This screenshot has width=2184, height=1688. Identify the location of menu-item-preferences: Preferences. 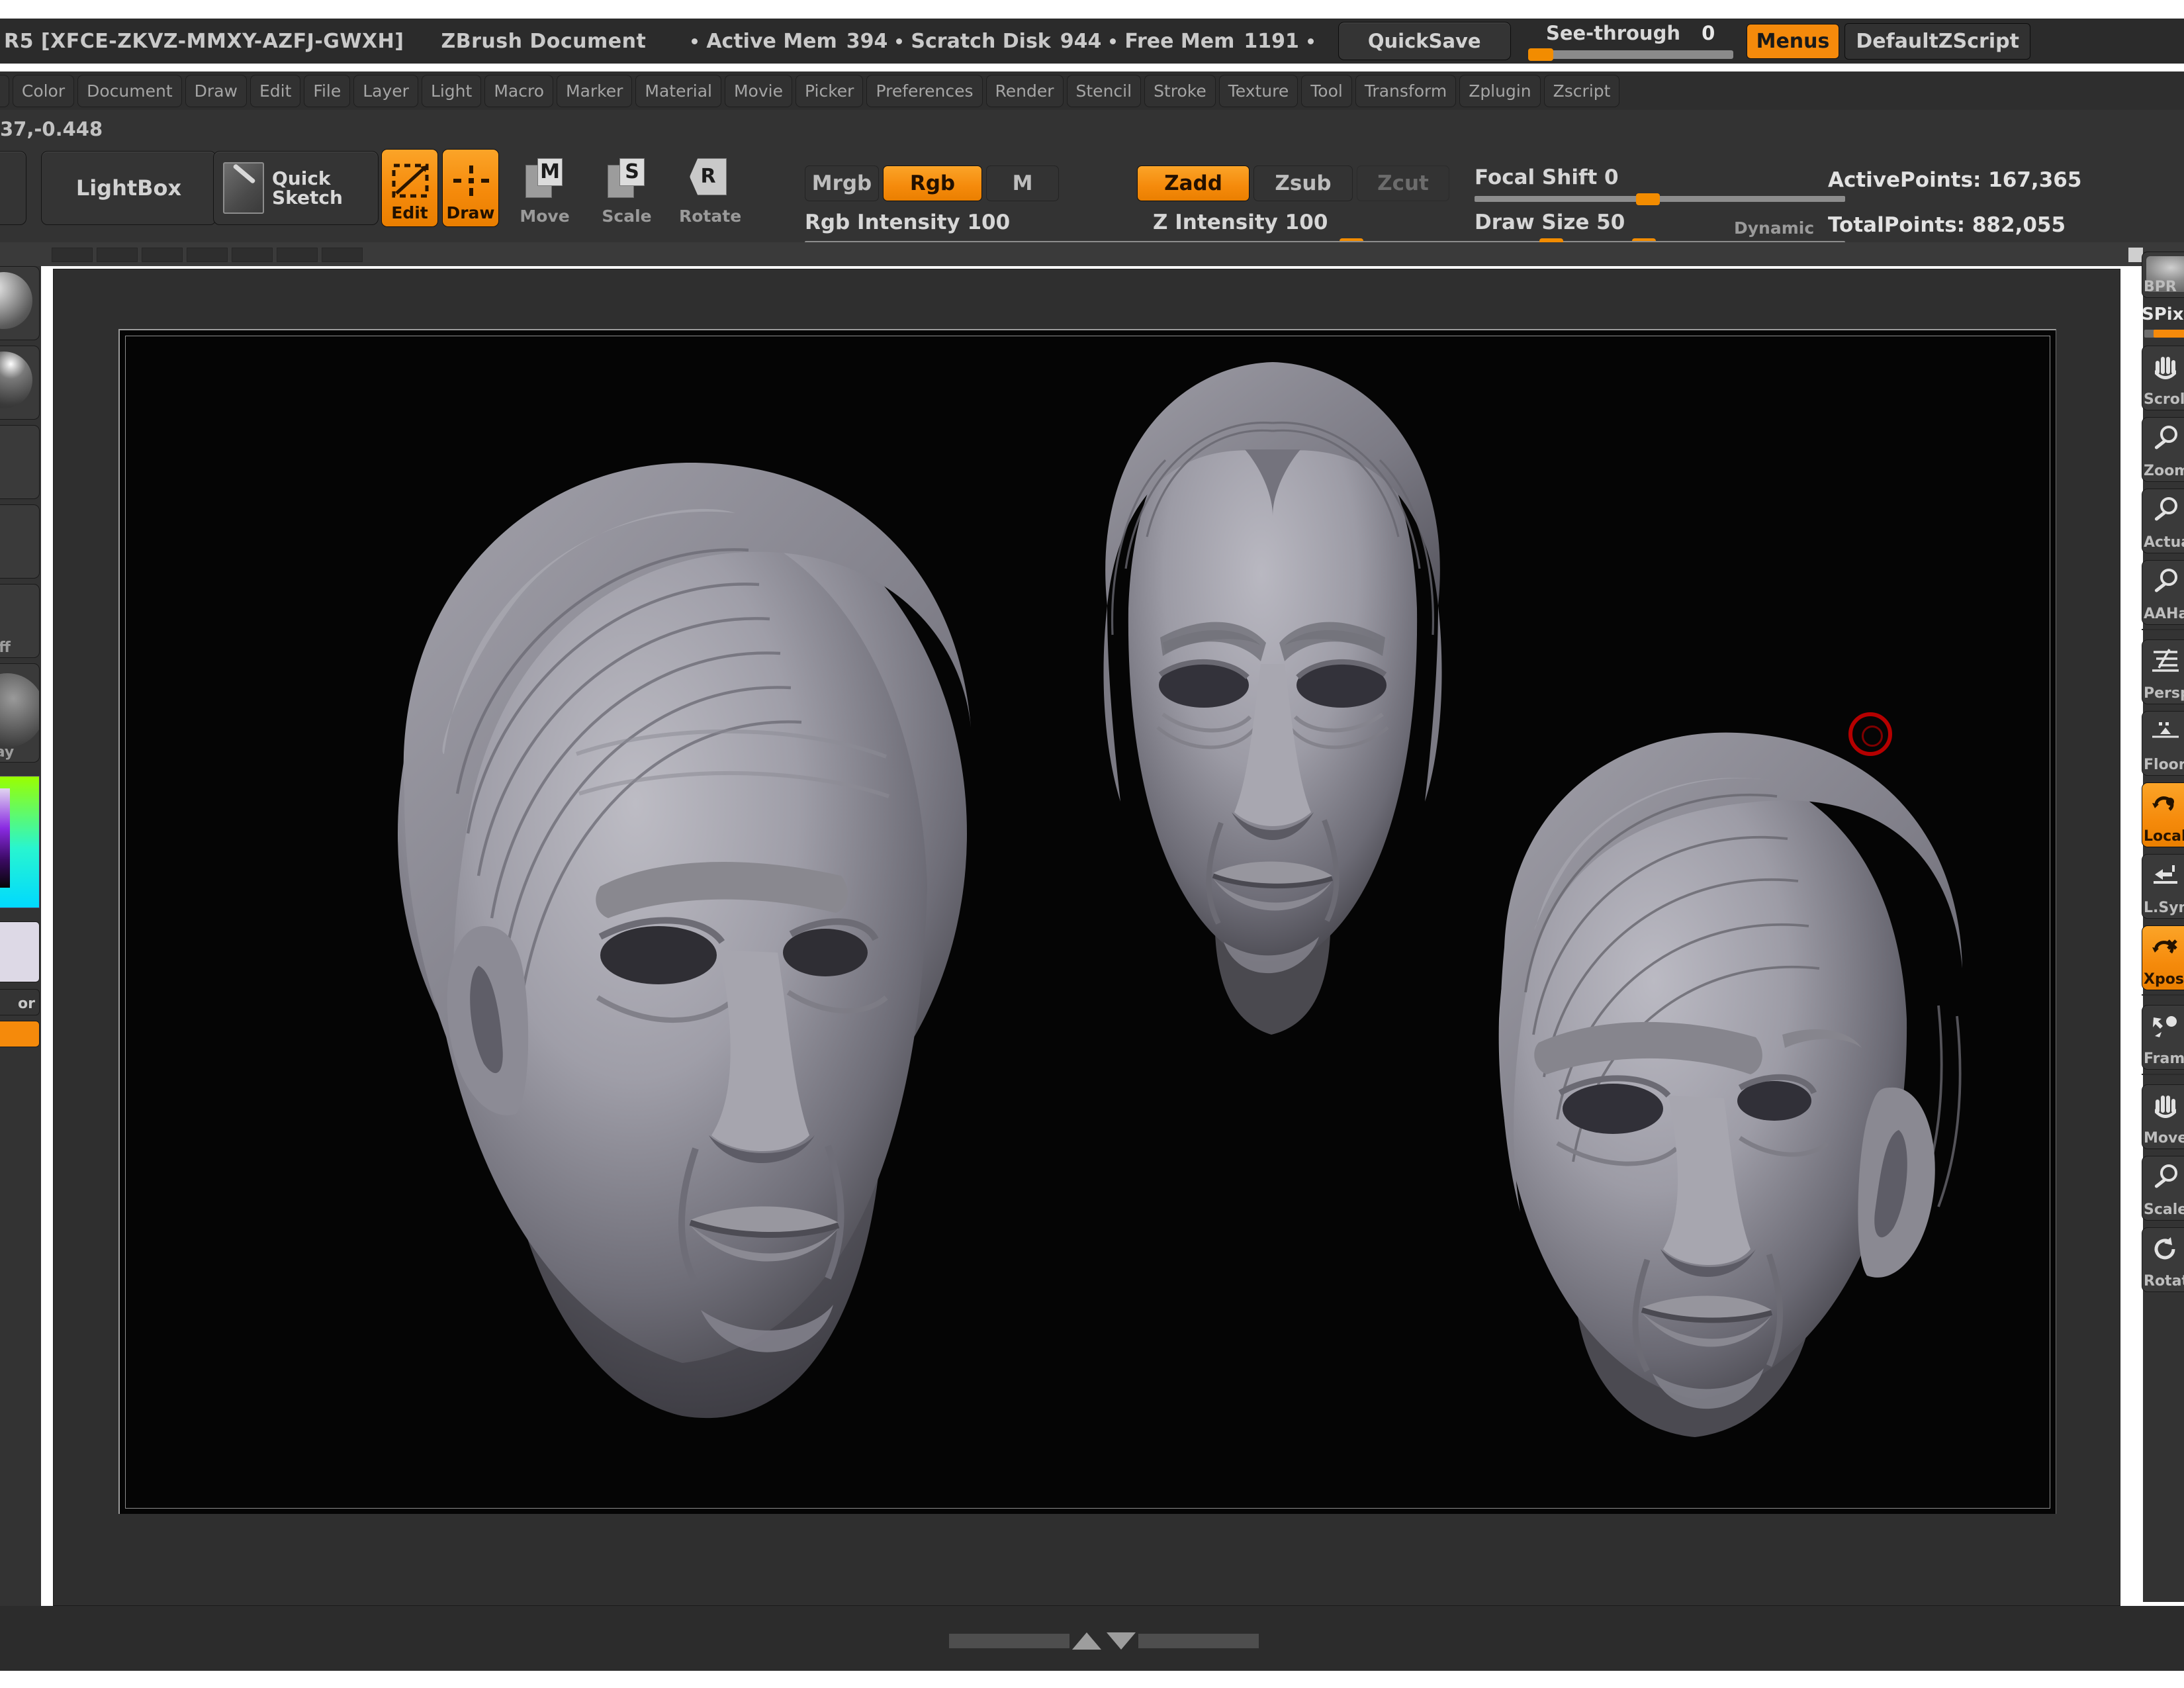
(924, 90).